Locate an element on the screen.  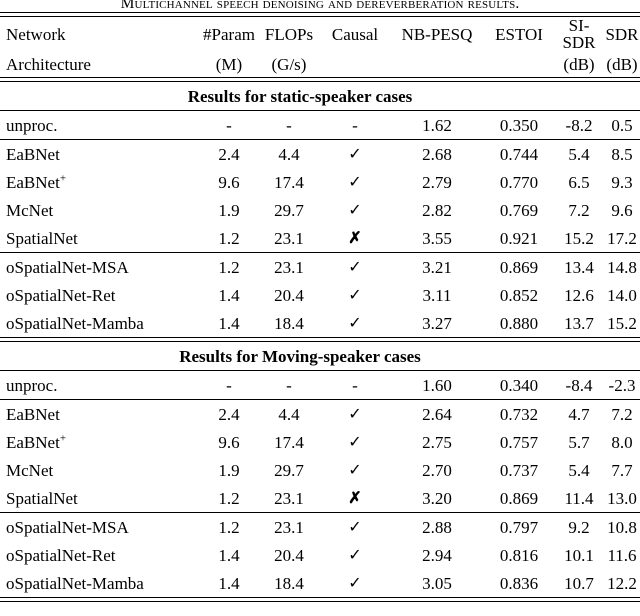
cell-flops: - is located at coordinates (289, 125).